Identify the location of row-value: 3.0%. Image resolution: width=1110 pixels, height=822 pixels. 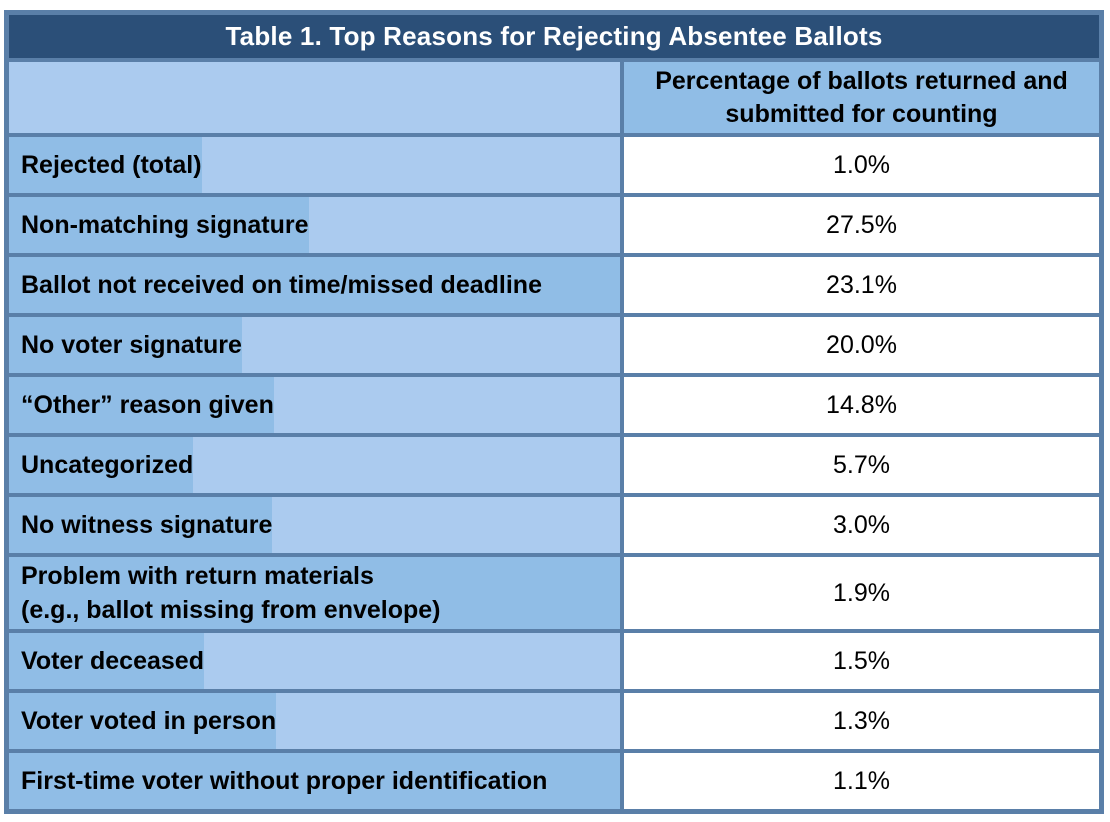
(861, 523).